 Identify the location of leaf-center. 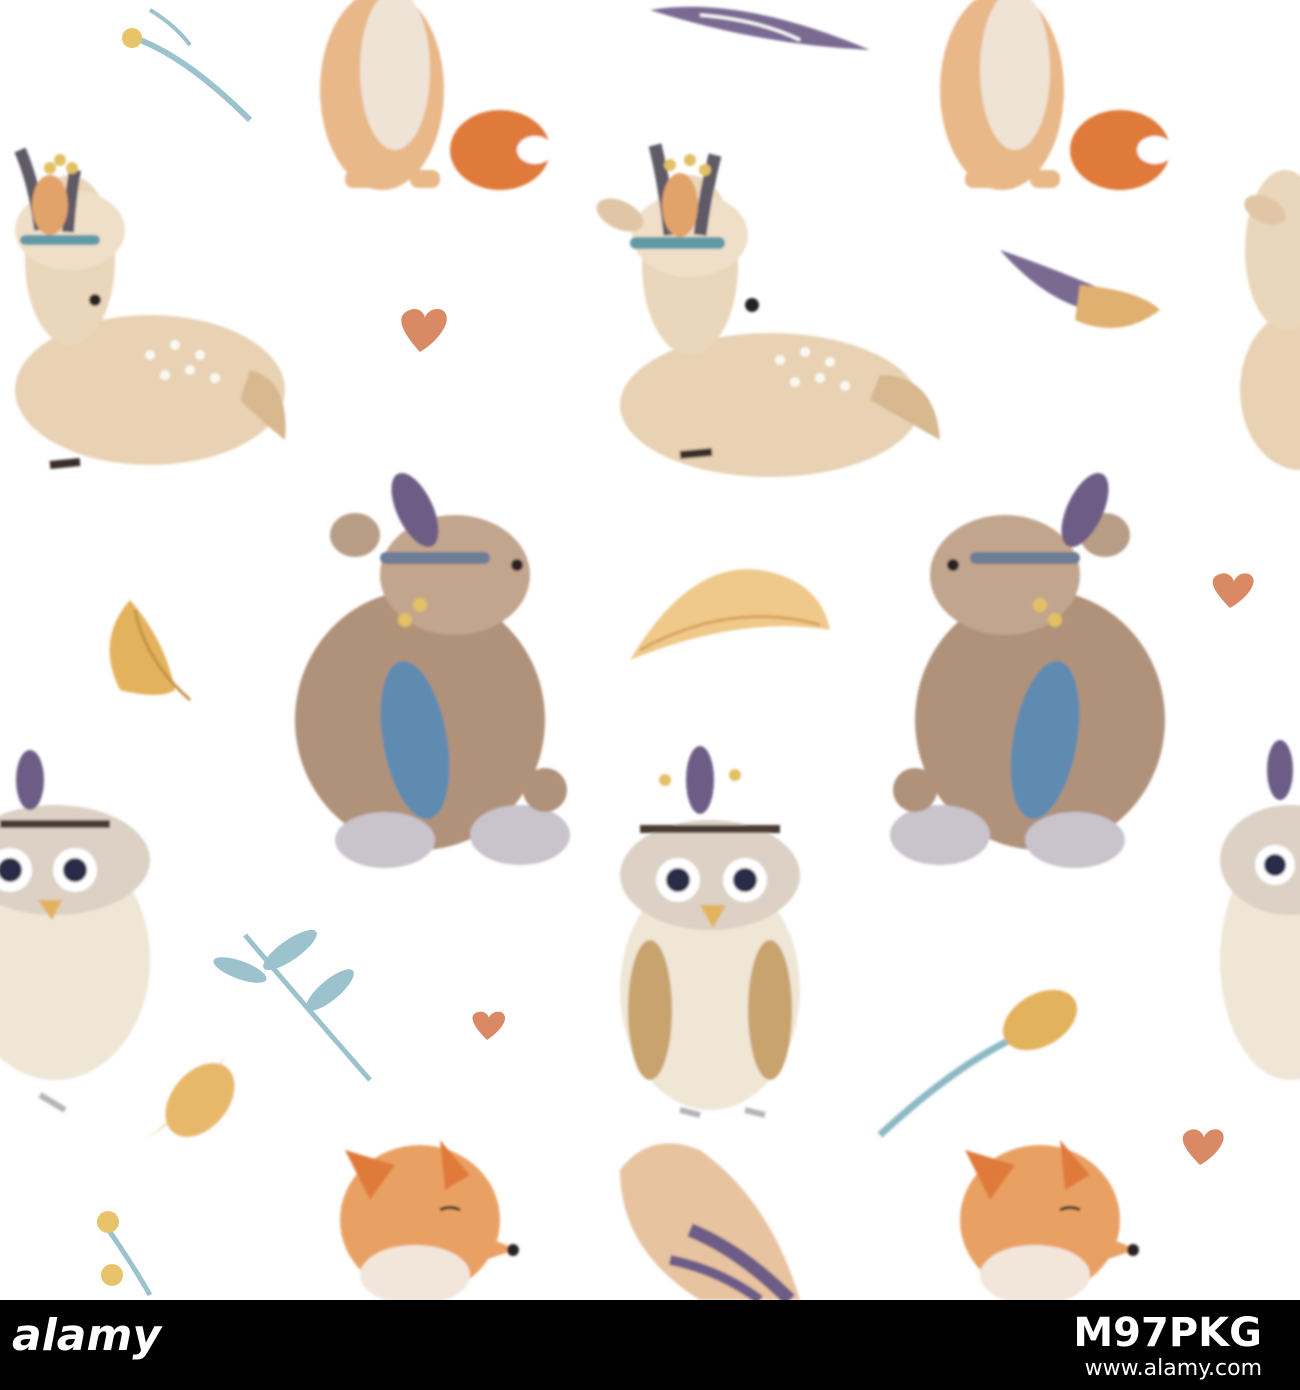
(730, 614).